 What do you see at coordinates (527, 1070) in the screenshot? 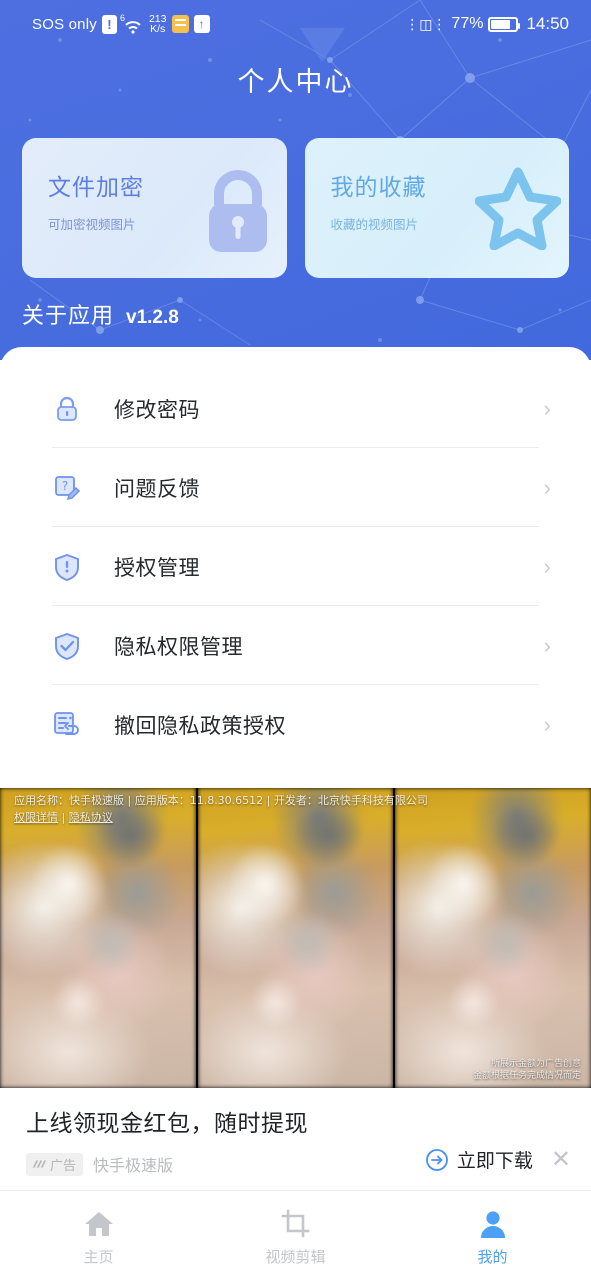
I see `ad-amount-disclaimer: 所展示金额为广告创意 金额根据任务完成情况而定` at bounding box center [527, 1070].